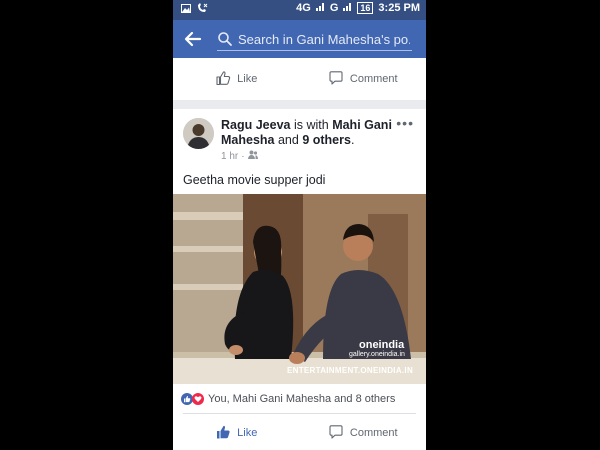  I want to click on post-comment-label: Comment, so click(373, 433).